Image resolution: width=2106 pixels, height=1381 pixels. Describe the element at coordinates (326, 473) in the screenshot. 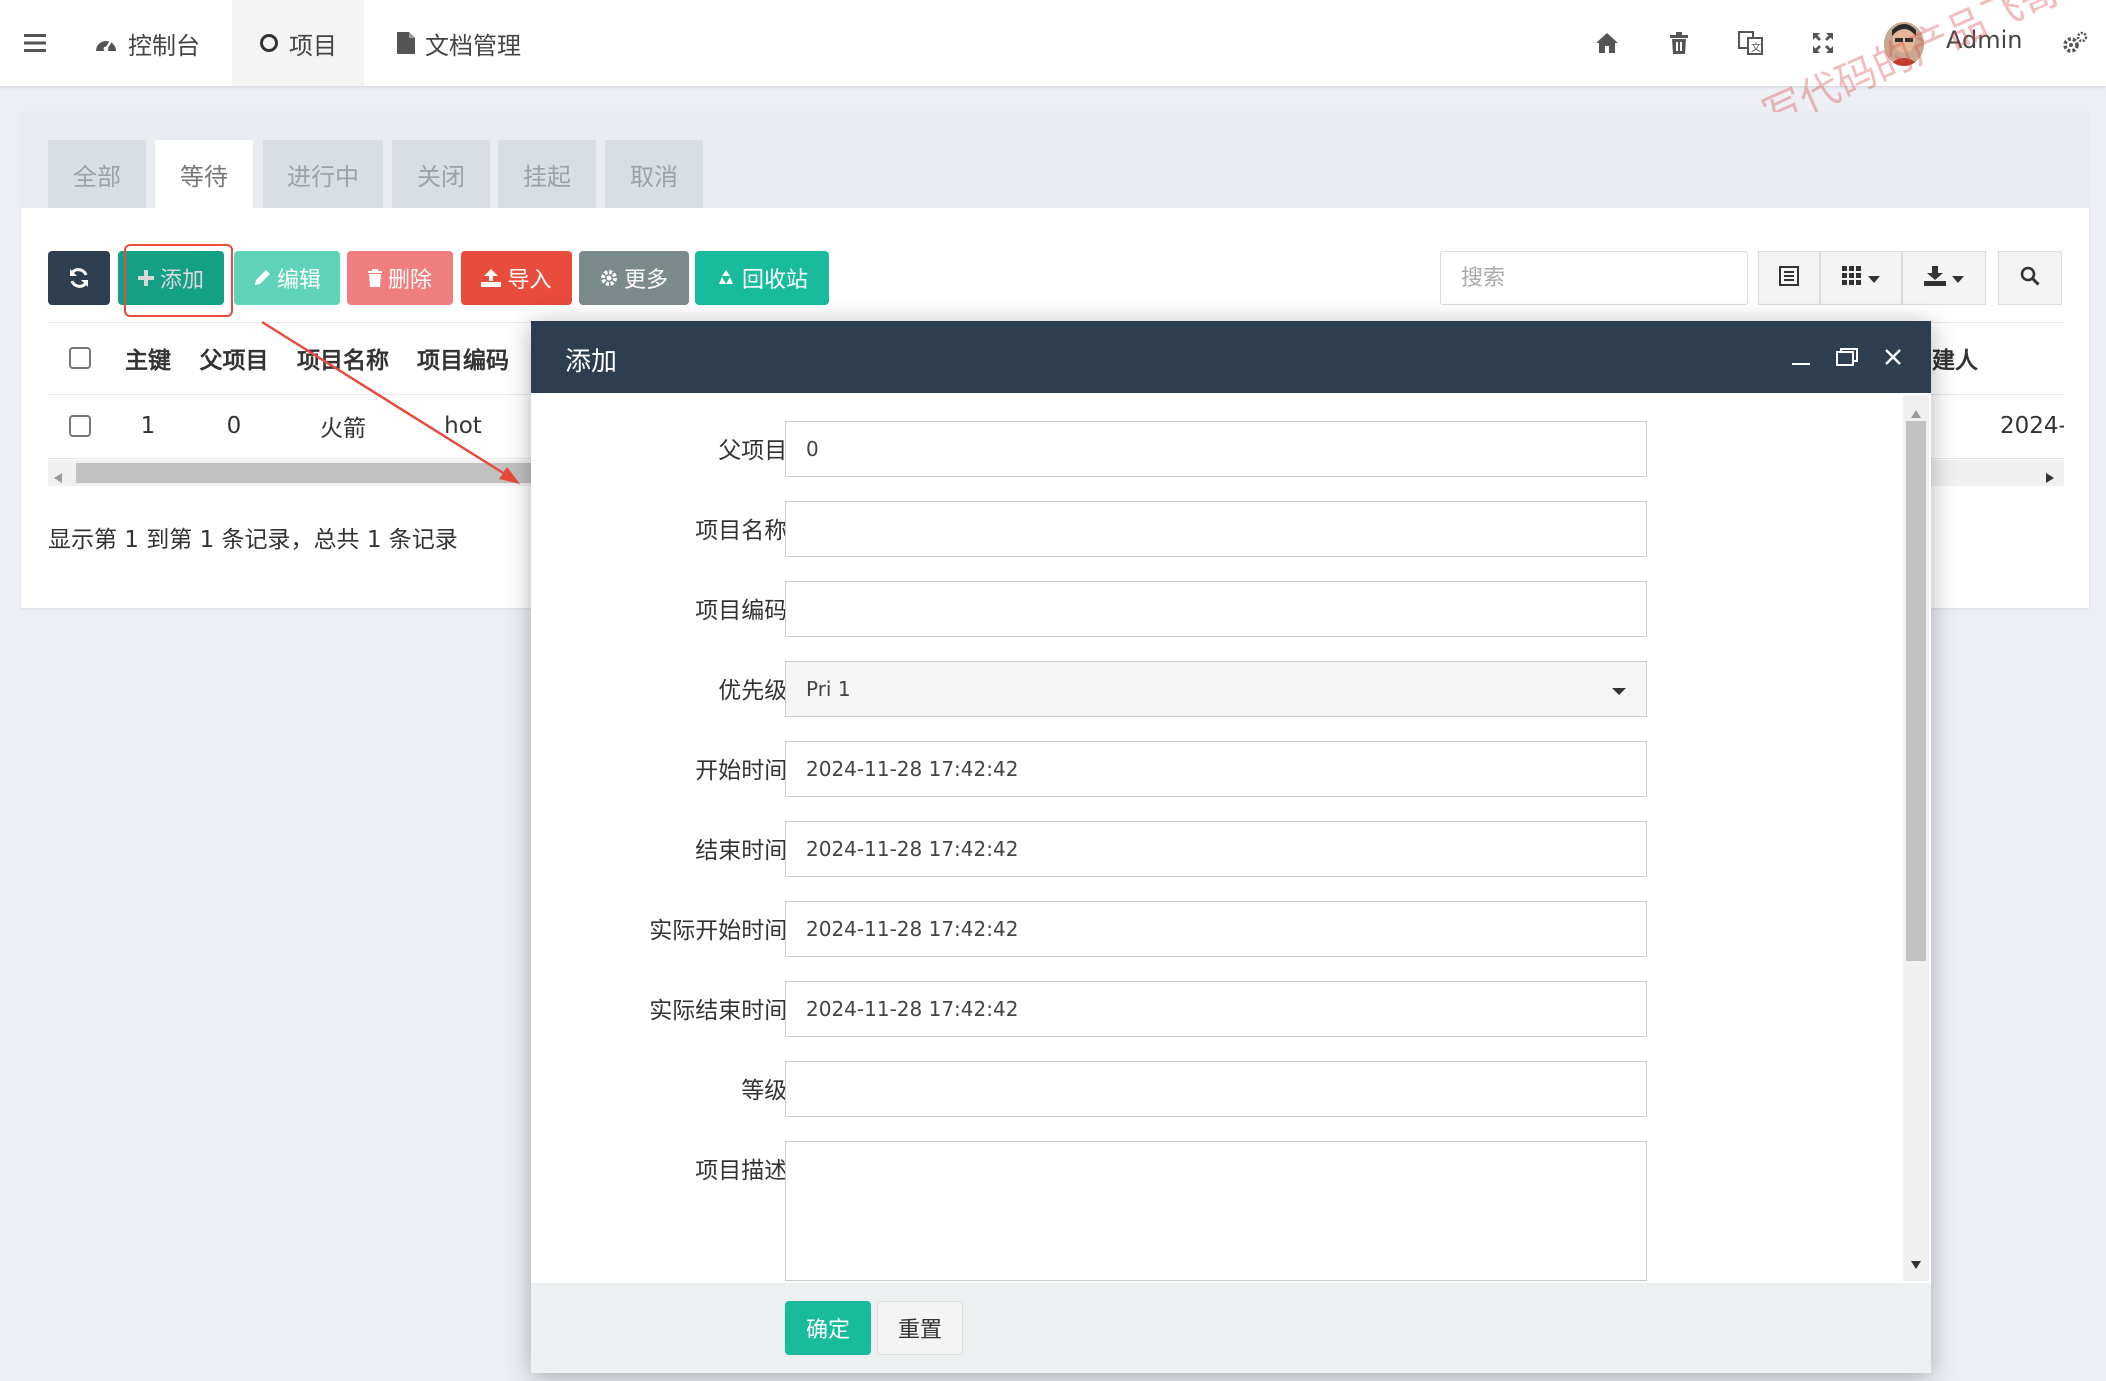

I see `table-scroll-thumb` at that location.